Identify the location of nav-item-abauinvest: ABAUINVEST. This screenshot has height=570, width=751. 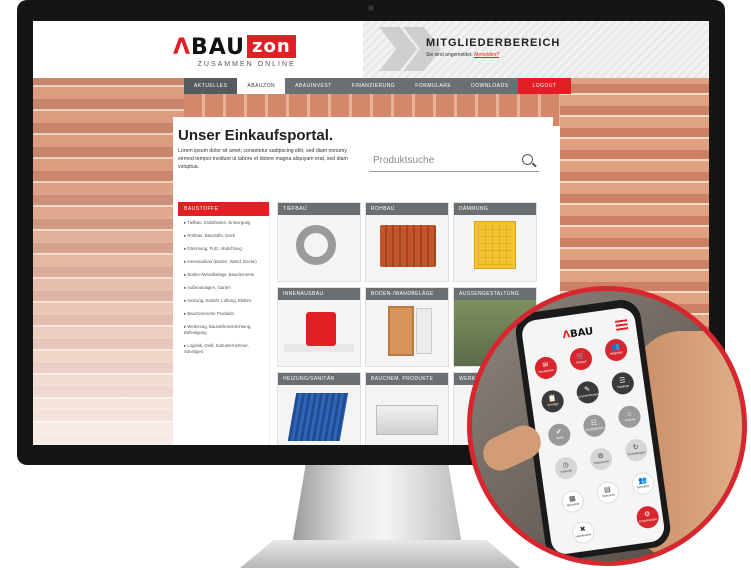
(313, 86).